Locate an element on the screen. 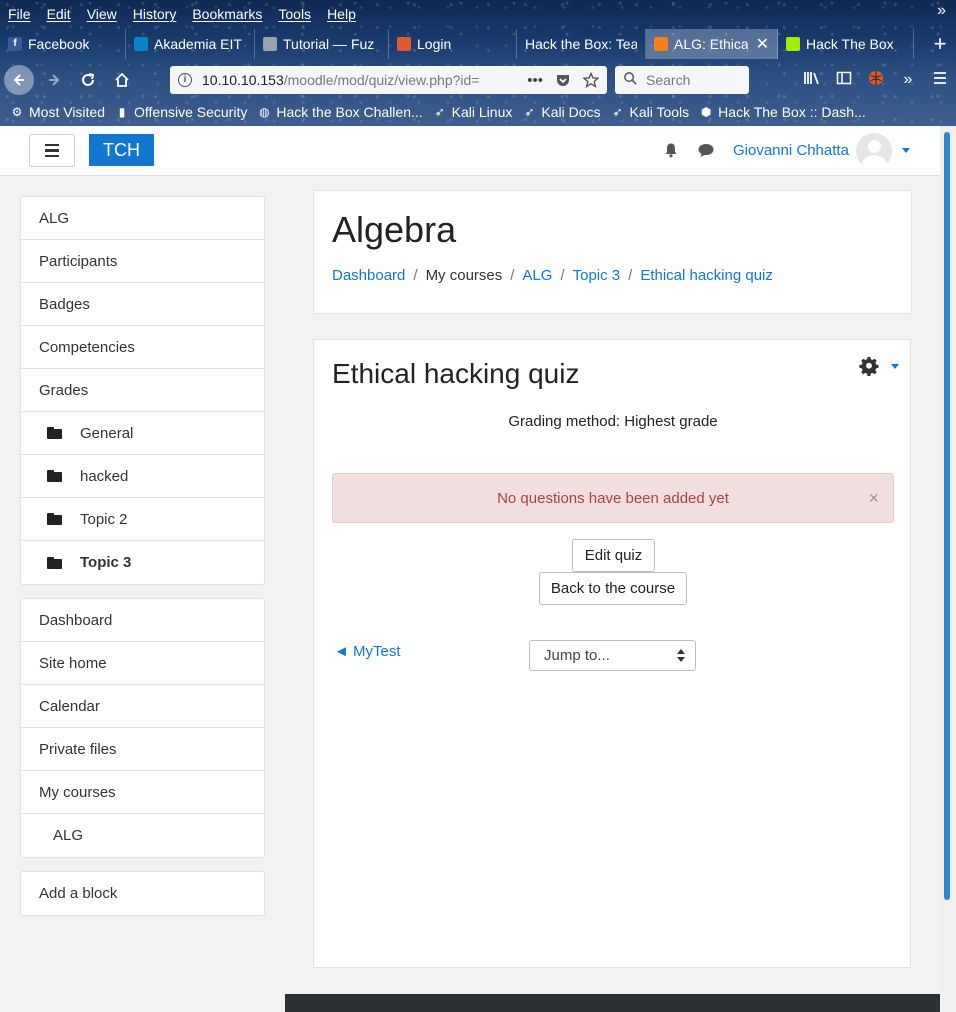 The image size is (956, 1012). close-icon: × is located at coordinates (873, 498).